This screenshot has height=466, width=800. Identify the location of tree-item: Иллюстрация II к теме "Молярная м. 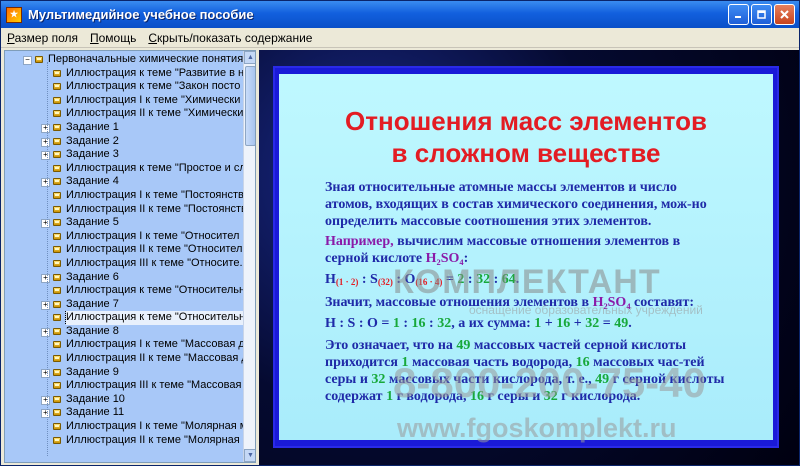
(124, 441).